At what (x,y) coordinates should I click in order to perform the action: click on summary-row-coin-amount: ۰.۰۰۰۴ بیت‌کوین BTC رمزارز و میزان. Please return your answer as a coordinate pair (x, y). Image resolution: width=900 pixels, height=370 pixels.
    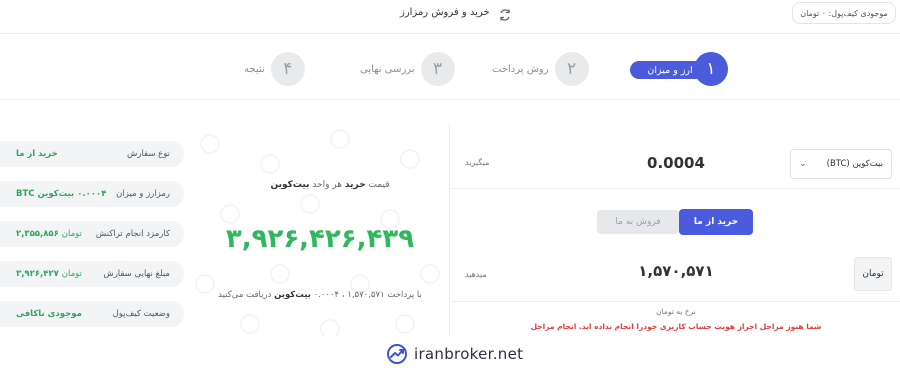
    Looking at the image, I should click on (92, 194).